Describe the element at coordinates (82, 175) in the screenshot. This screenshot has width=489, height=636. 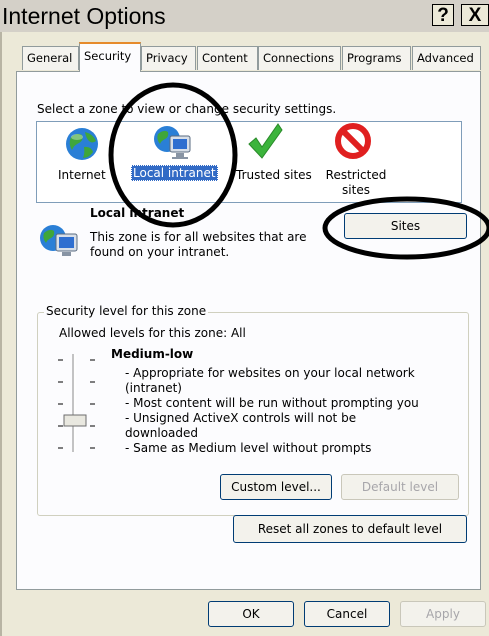
I see `zone-label-internet: Internet` at that location.